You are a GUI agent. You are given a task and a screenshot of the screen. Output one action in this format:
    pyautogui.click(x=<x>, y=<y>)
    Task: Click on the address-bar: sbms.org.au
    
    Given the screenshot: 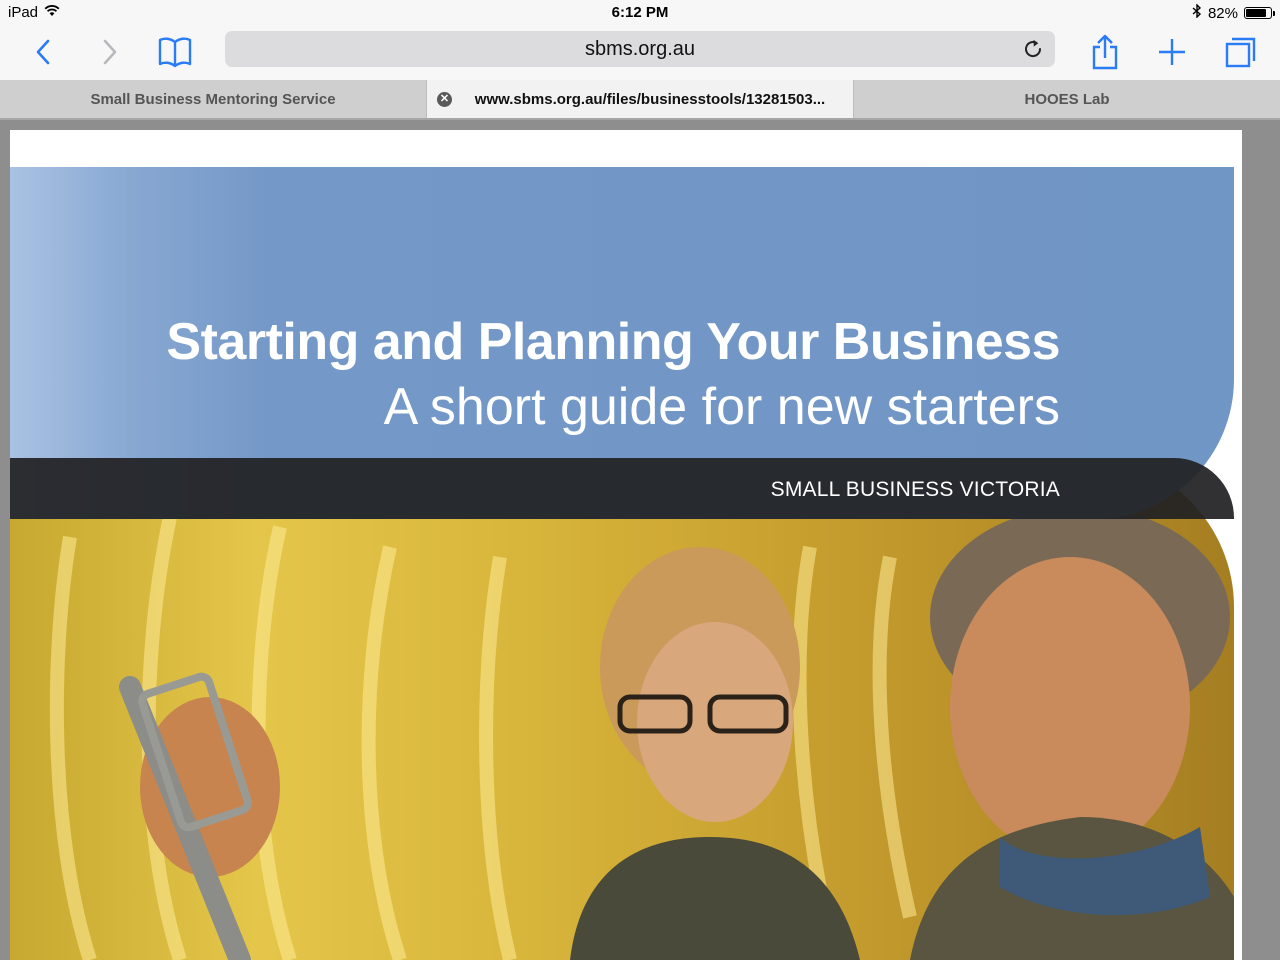 What is the action you would take?
    pyautogui.click(x=640, y=49)
    